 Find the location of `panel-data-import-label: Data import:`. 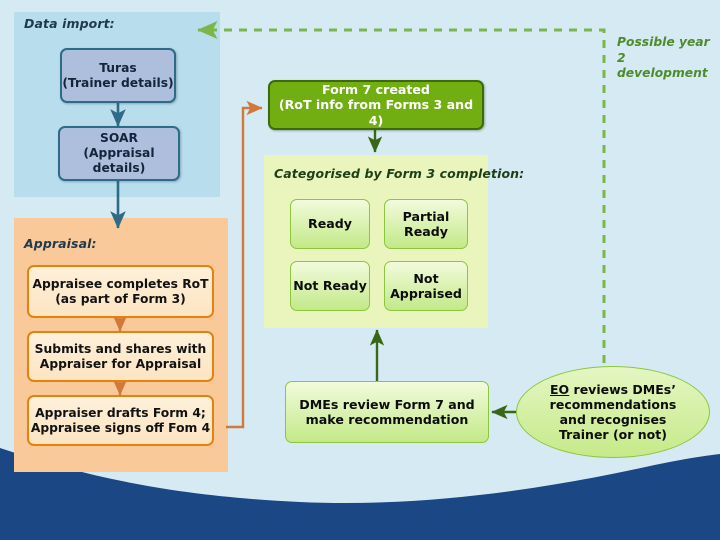

panel-data-import-label: Data import: is located at coordinates (69, 23).